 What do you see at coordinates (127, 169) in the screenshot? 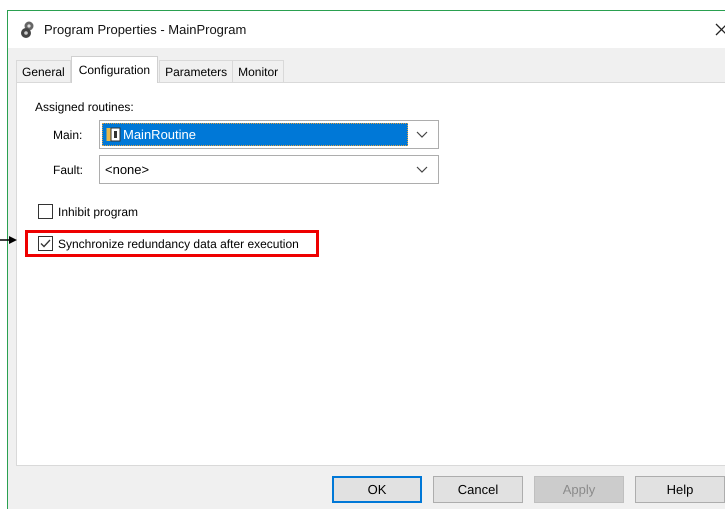
I see `field-value: <none>` at bounding box center [127, 169].